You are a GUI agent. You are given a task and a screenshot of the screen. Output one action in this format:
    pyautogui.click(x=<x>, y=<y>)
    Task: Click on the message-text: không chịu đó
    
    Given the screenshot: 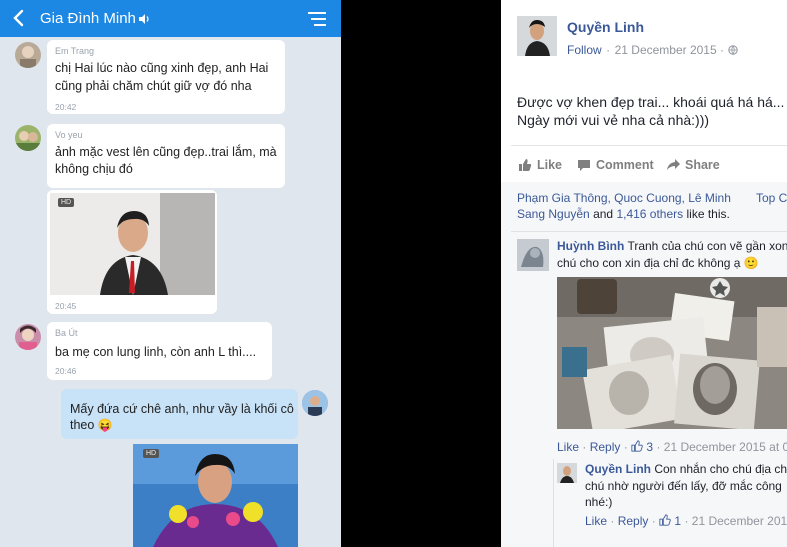 What is the action you would take?
    pyautogui.click(x=94, y=169)
    